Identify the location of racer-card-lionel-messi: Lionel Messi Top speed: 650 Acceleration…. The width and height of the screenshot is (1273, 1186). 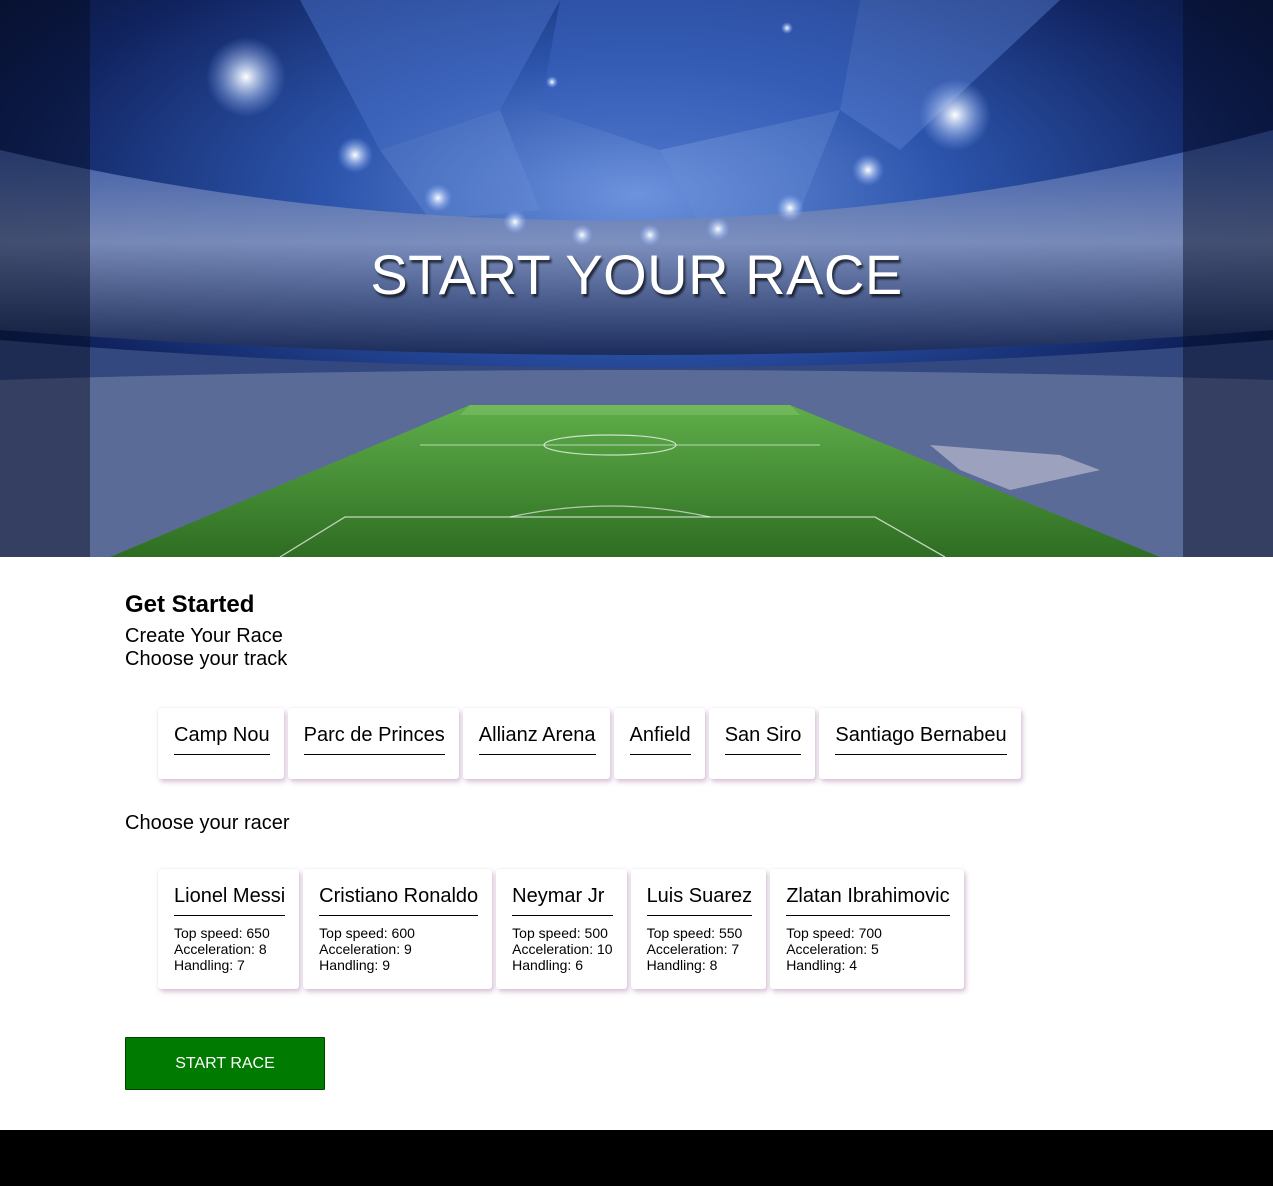
(229, 929).